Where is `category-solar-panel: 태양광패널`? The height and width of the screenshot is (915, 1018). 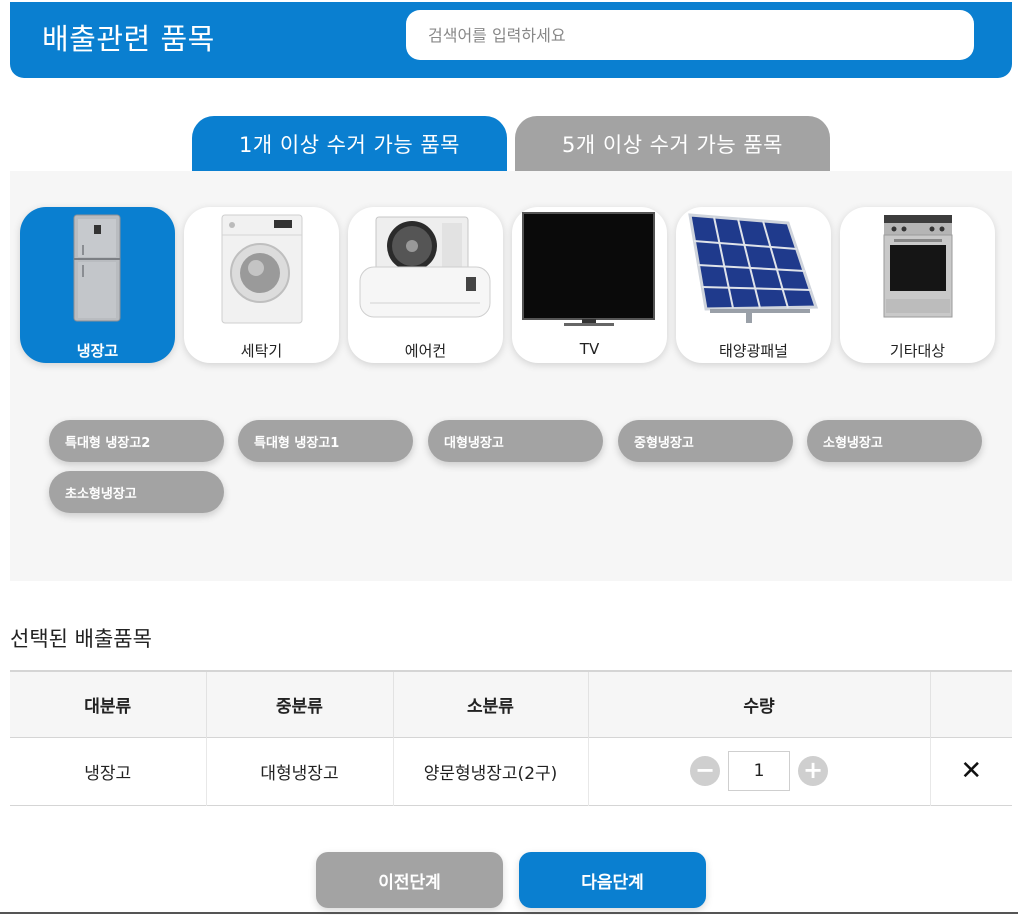
category-solar-panel: 태양광패널 is located at coordinates (753, 285).